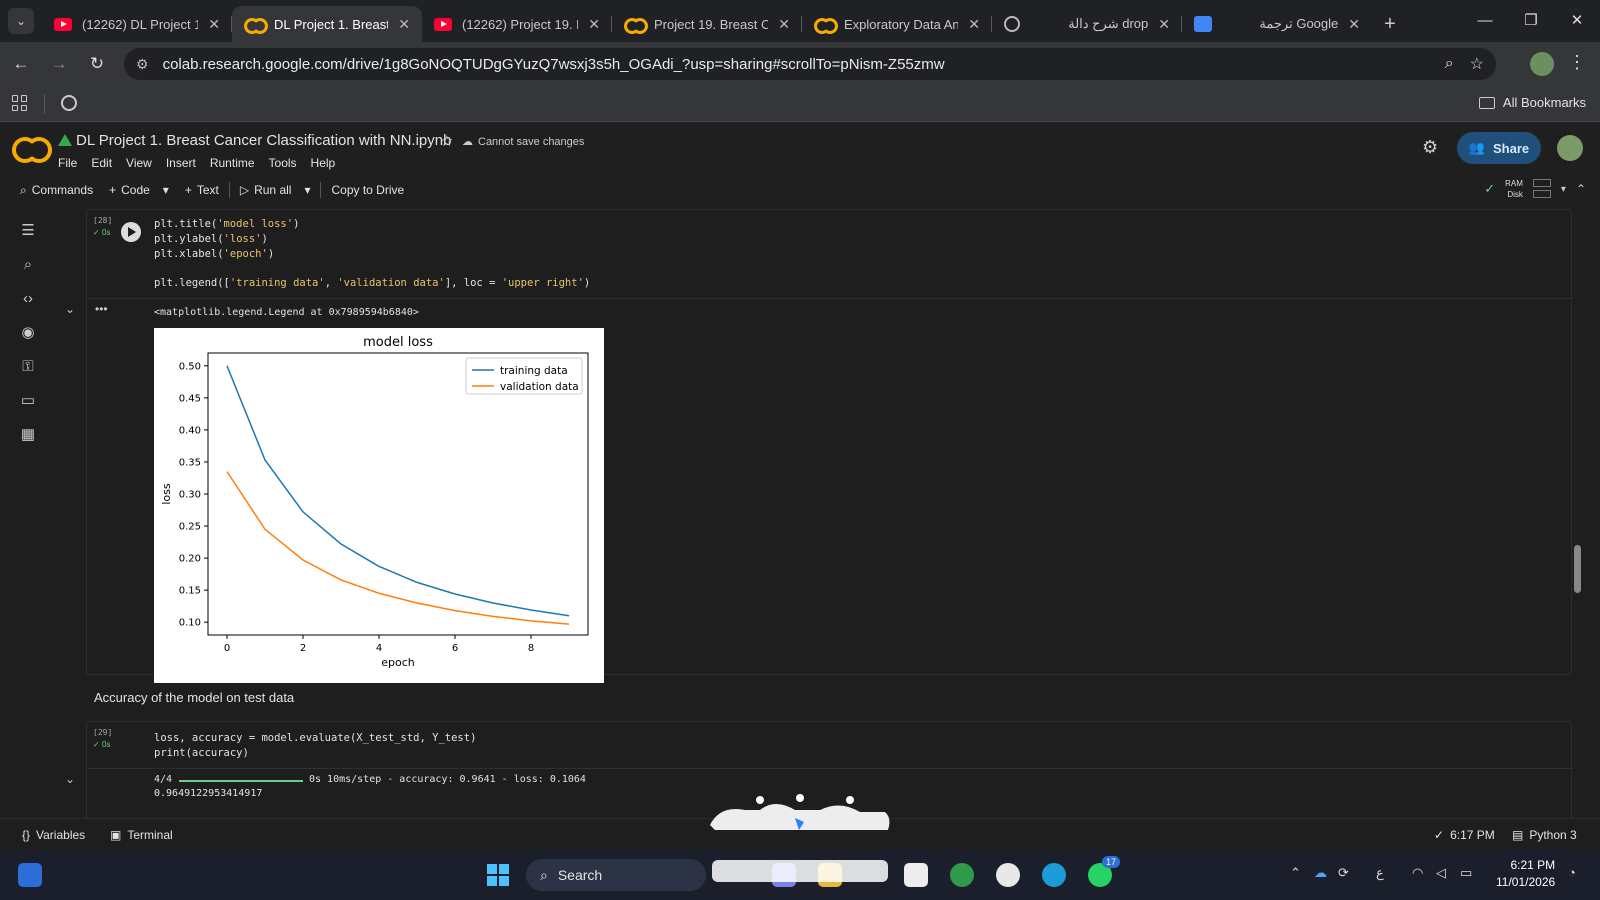  Describe the element at coordinates (30, 875) in the screenshot. I see `widgets-icon` at that location.